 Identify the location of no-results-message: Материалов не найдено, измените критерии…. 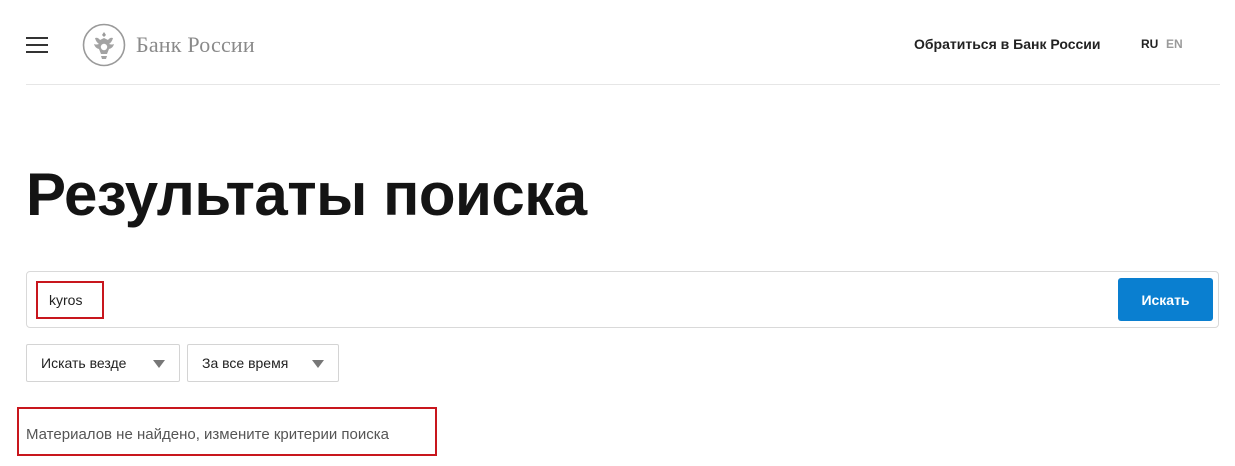
(207, 434).